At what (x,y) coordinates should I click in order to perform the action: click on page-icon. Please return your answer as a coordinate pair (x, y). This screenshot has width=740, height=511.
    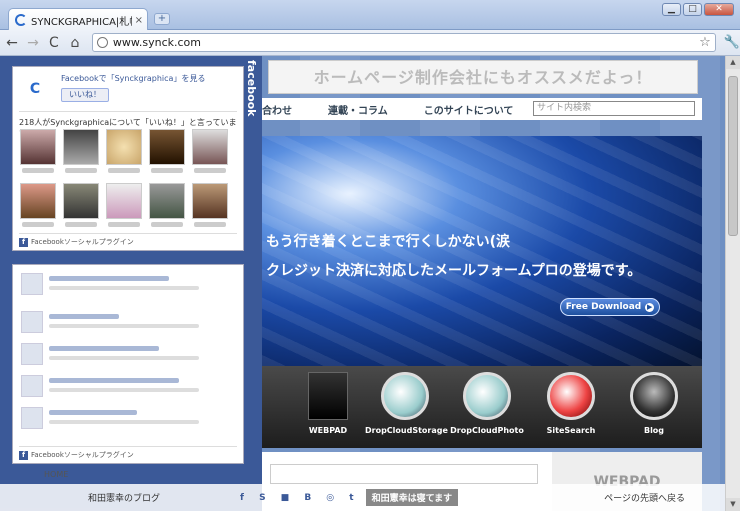
    Looking at the image, I should click on (102, 42).